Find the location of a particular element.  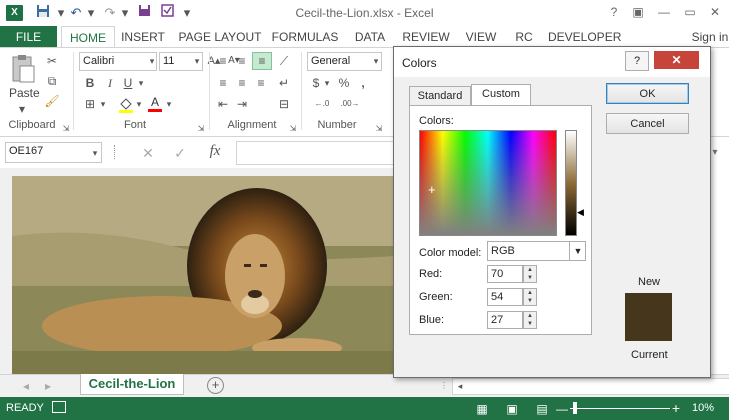

luminance-slider is located at coordinates (571, 183).